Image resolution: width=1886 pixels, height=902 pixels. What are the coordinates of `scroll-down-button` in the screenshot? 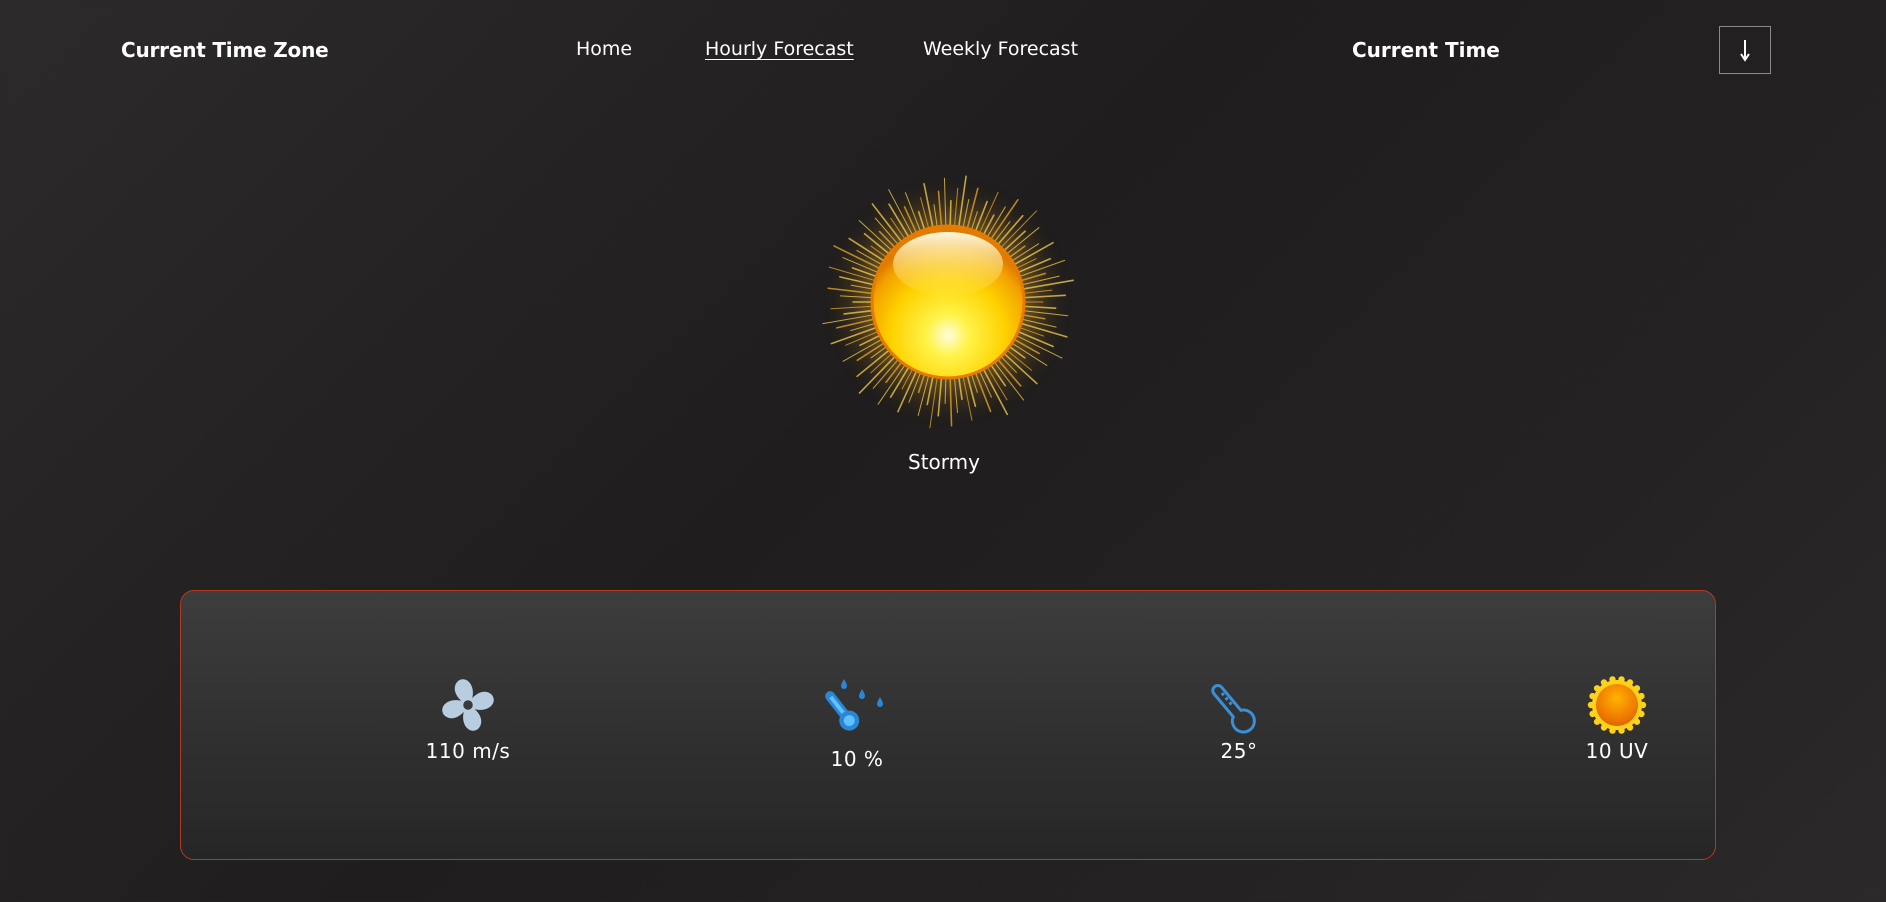 It's located at (1745, 50).